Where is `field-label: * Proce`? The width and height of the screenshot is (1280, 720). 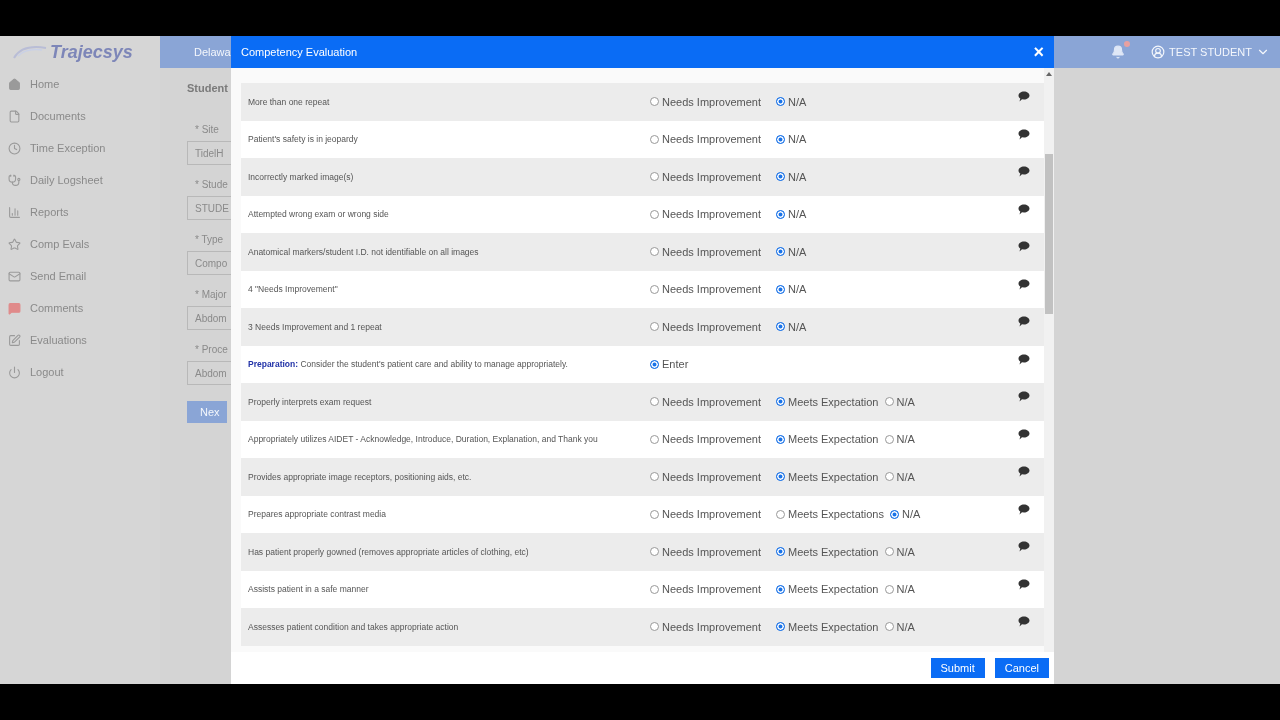
field-label: * Proce is located at coordinates (211, 349).